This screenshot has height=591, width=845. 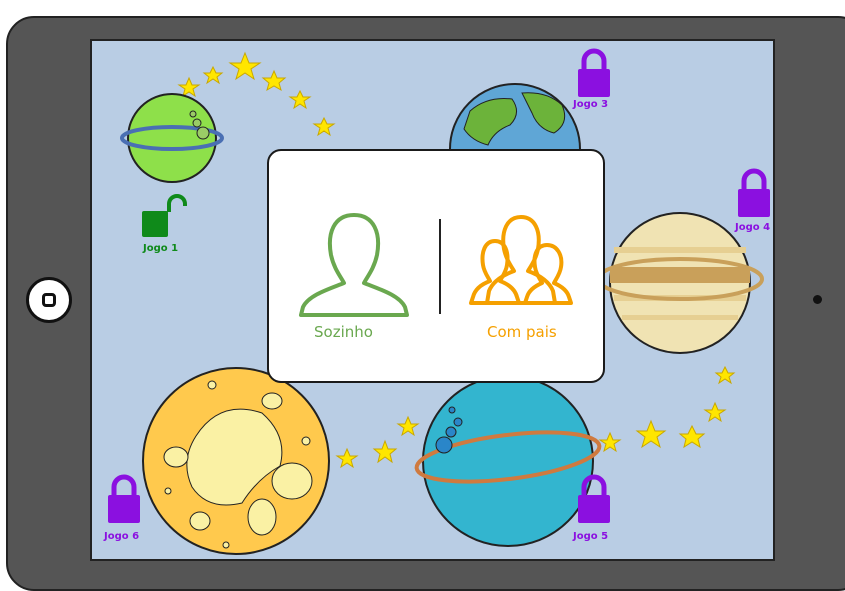 I want to click on planet-saturn, so click(x=680, y=283).